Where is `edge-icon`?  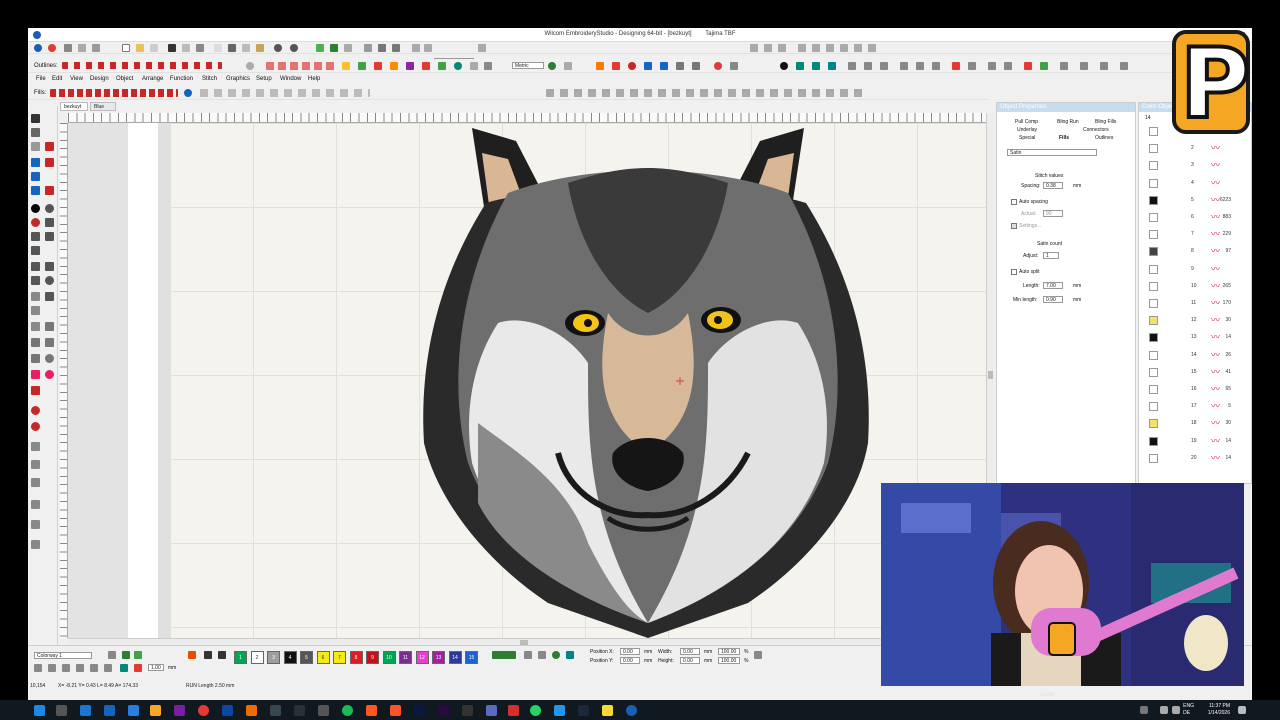
edge-icon is located at coordinates (85, 710).